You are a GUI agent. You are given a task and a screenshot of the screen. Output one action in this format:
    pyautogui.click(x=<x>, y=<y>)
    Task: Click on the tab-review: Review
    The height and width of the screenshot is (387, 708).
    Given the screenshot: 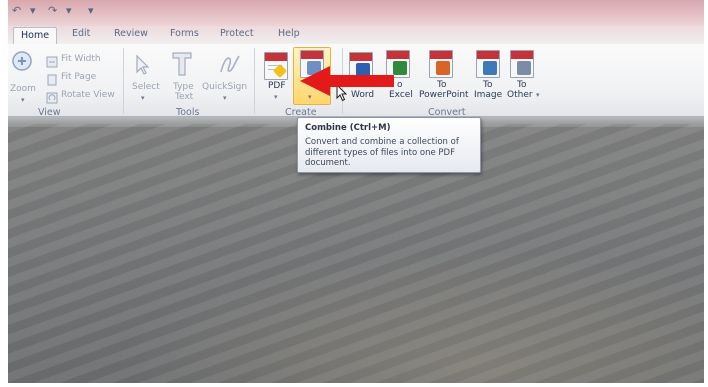 What is the action you would take?
    pyautogui.click(x=131, y=33)
    